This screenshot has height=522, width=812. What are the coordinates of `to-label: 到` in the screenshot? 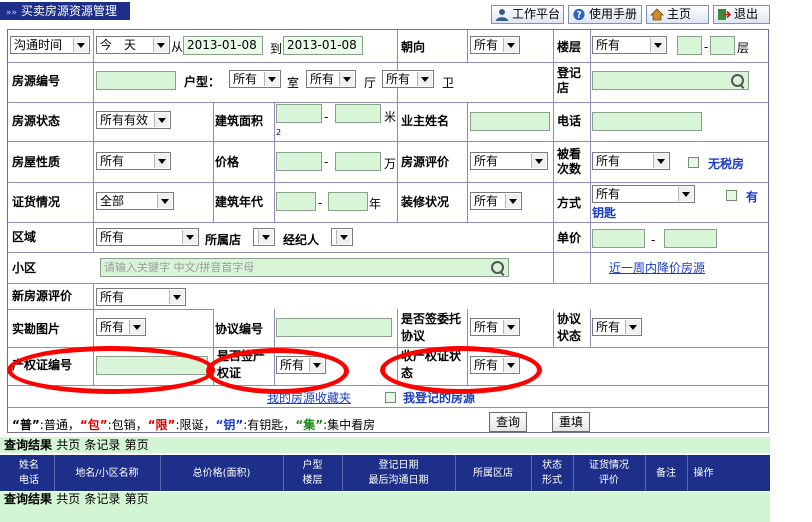 It's located at (276, 49).